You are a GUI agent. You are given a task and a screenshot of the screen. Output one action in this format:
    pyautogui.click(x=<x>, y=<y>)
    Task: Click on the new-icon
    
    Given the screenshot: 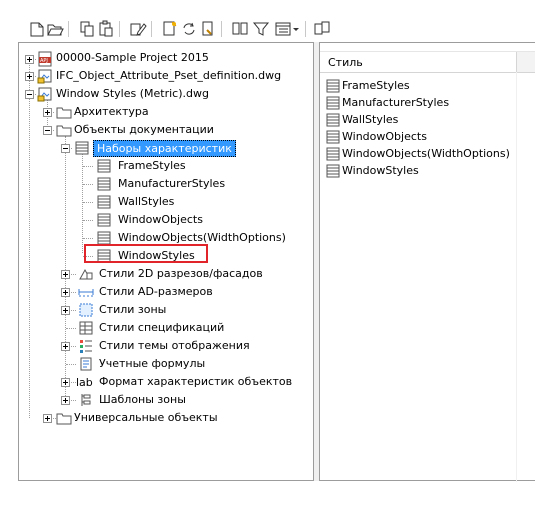 What is the action you would take?
    pyautogui.click(x=37, y=29)
    